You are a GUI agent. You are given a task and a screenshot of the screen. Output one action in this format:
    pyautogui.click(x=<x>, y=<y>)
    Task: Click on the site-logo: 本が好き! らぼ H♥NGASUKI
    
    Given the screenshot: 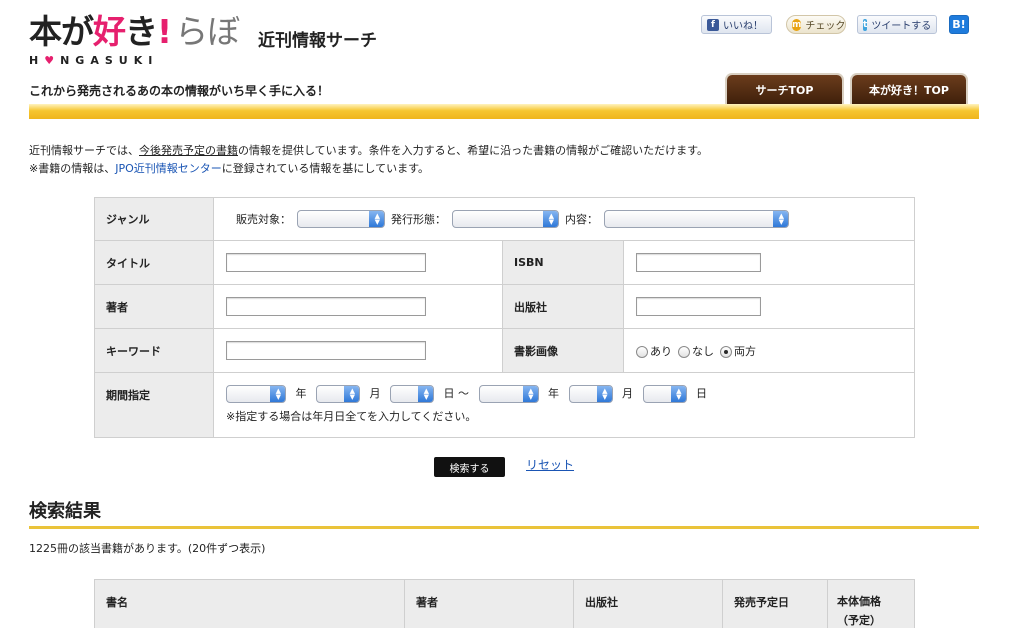 What is the action you would take?
    pyautogui.click(x=134, y=39)
    